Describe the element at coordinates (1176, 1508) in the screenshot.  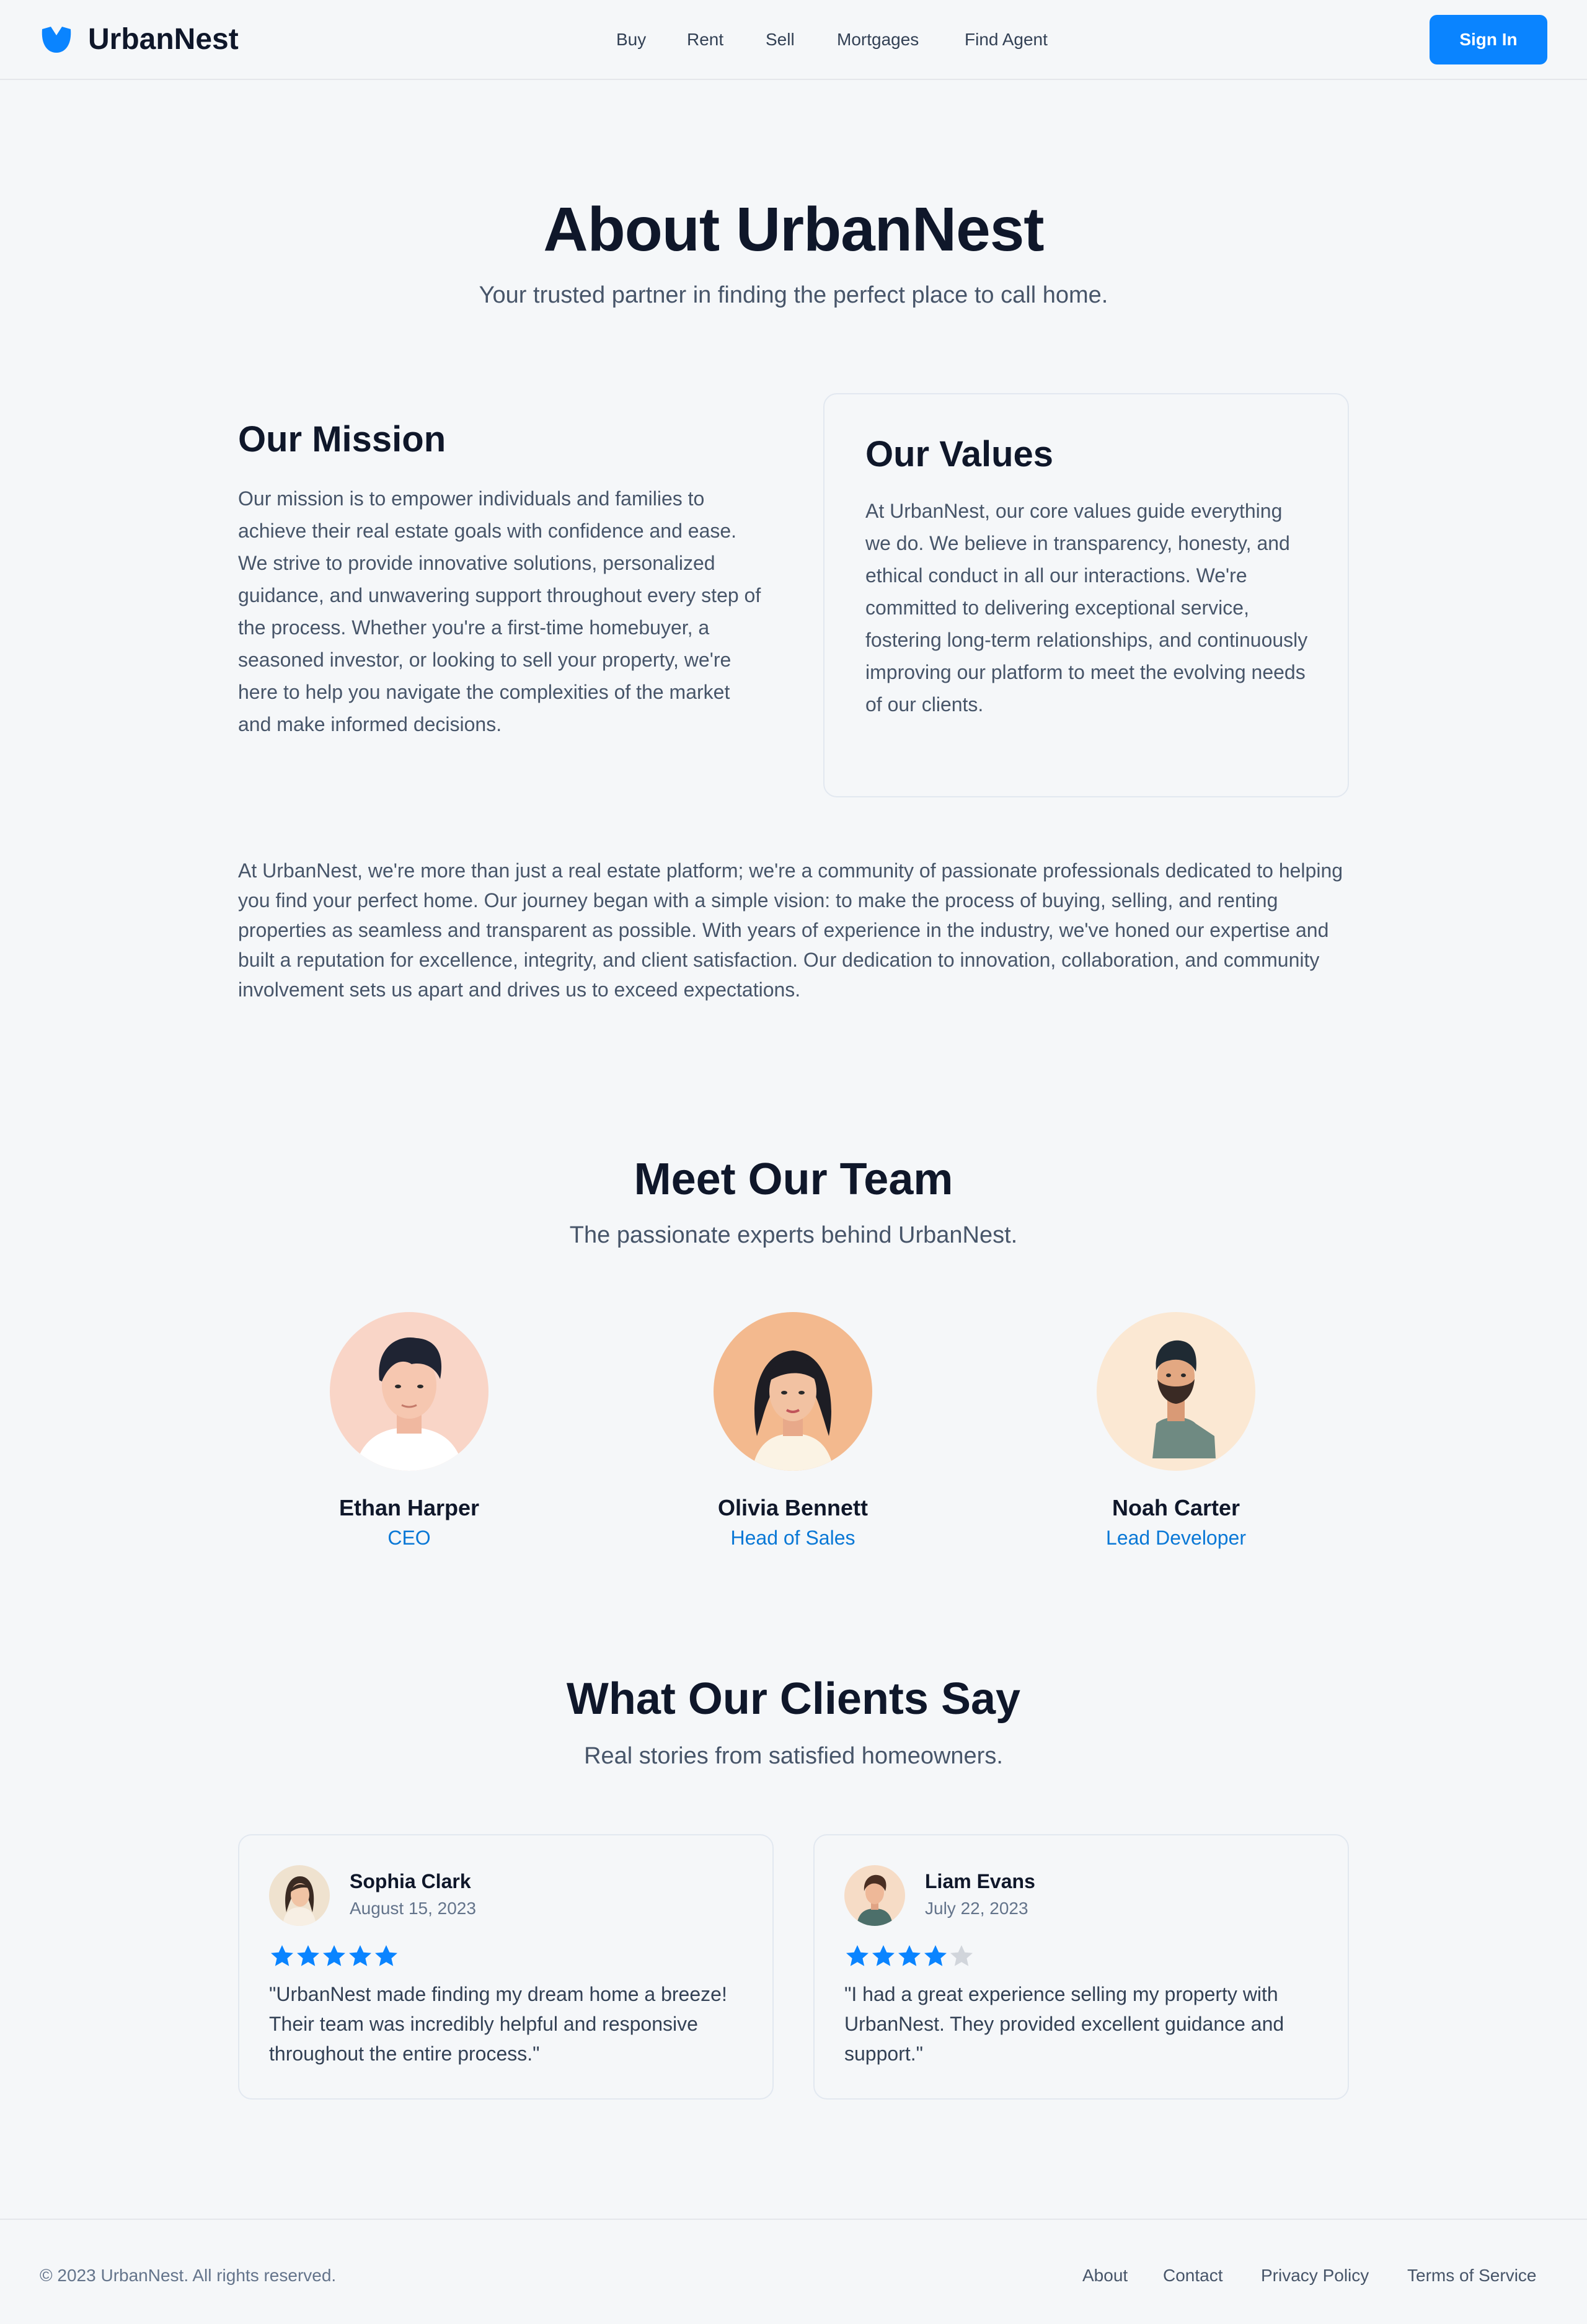
I see `member-name: Noah Carter` at that location.